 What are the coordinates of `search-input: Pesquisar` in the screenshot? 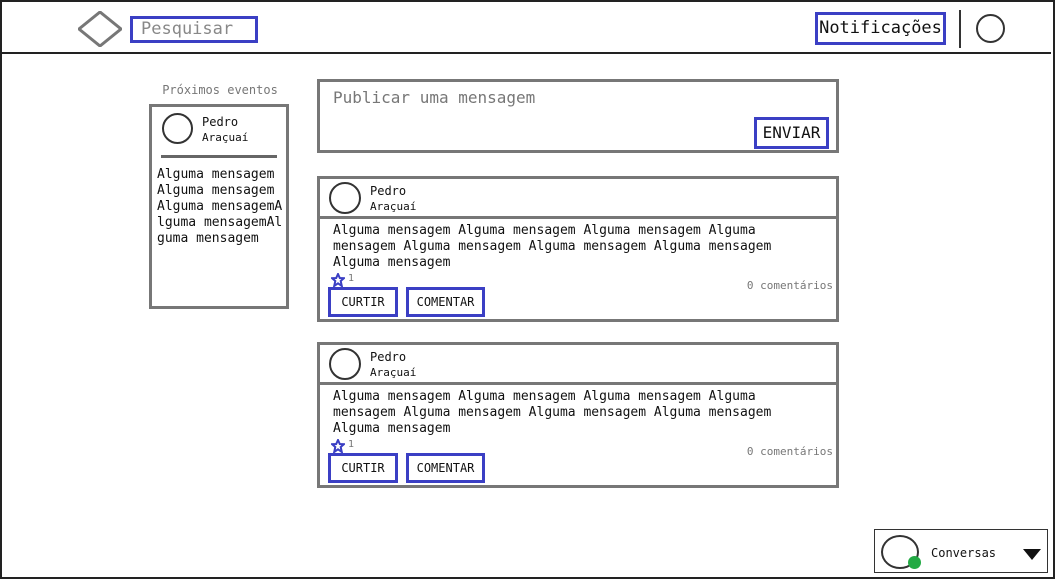 It's located at (194, 29).